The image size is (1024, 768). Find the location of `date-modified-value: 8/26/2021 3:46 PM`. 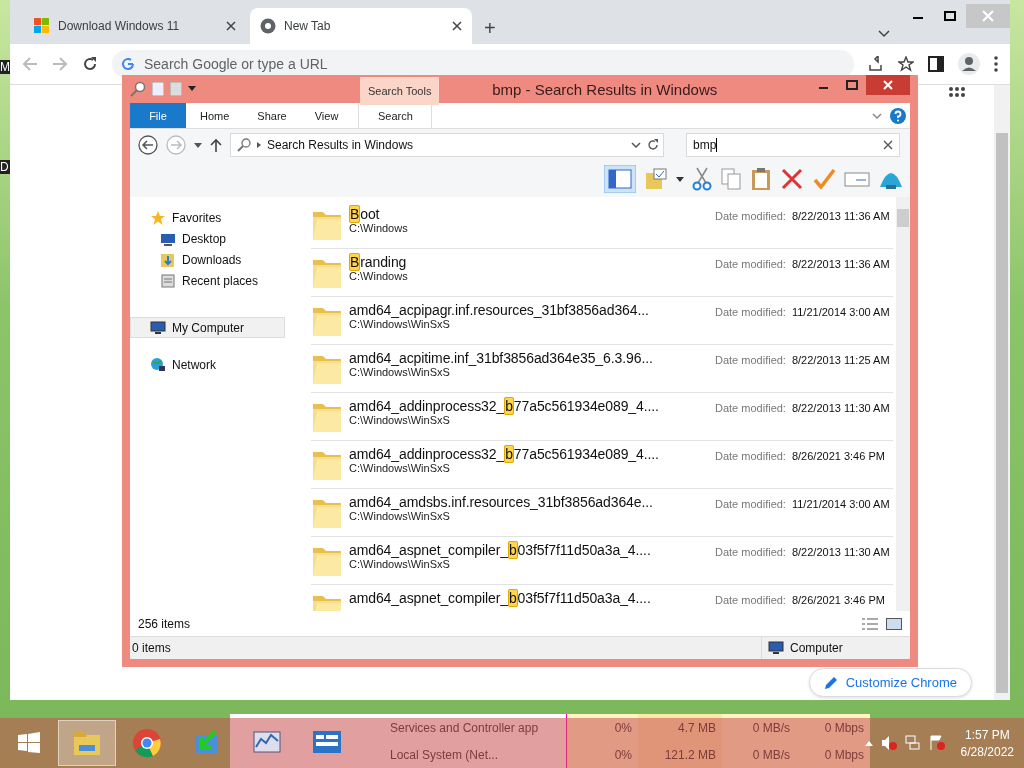

date-modified-value: 8/26/2021 3:46 PM is located at coordinates (838, 456).